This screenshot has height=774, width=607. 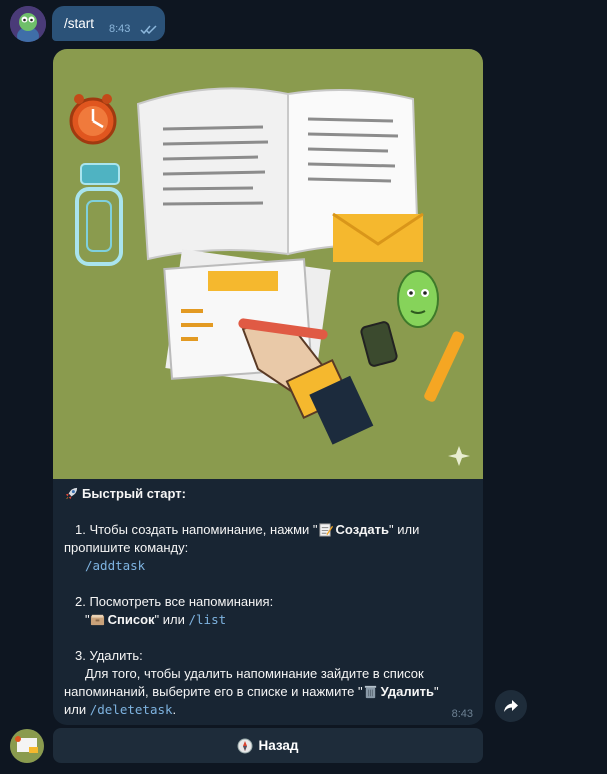 I want to click on back-button: Назад, so click(x=268, y=745).